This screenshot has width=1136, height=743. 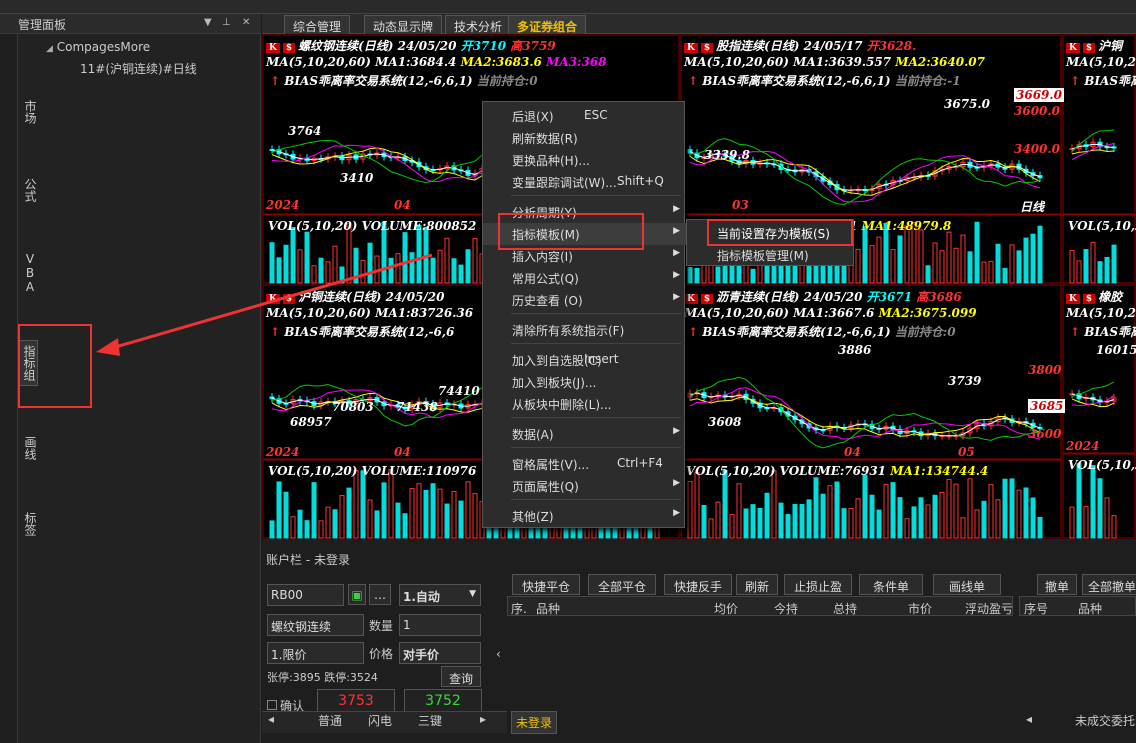 What do you see at coordinates (272, 301) in the screenshot?
I see `arrow-shaft` at bounding box center [272, 301].